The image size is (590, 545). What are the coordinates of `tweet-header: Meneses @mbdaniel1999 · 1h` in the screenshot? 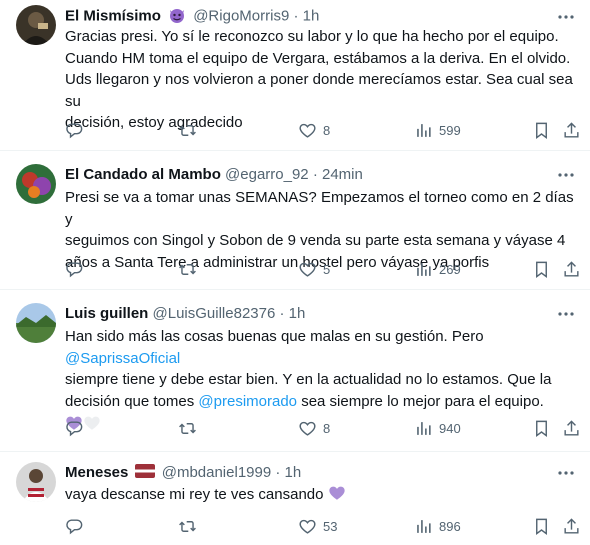 It's located at (183, 473).